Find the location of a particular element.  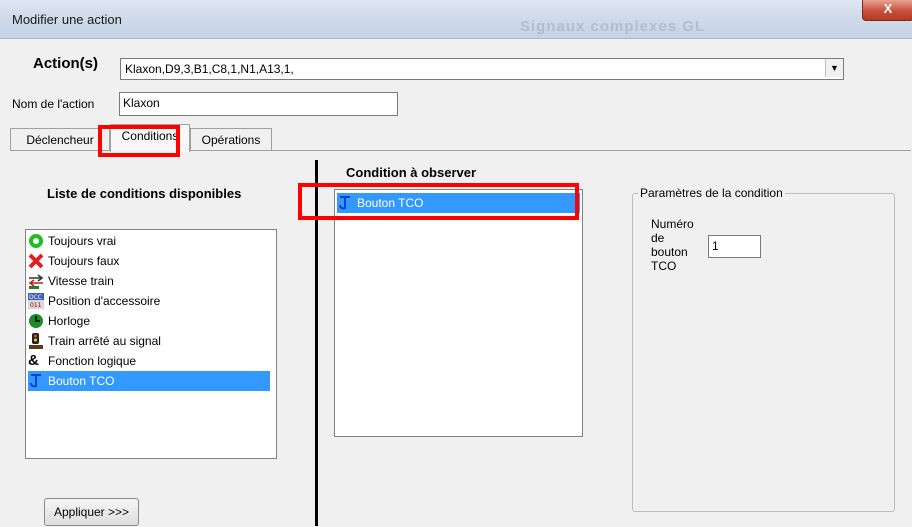

tab-operations-label: Opérations is located at coordinates (231, 140).